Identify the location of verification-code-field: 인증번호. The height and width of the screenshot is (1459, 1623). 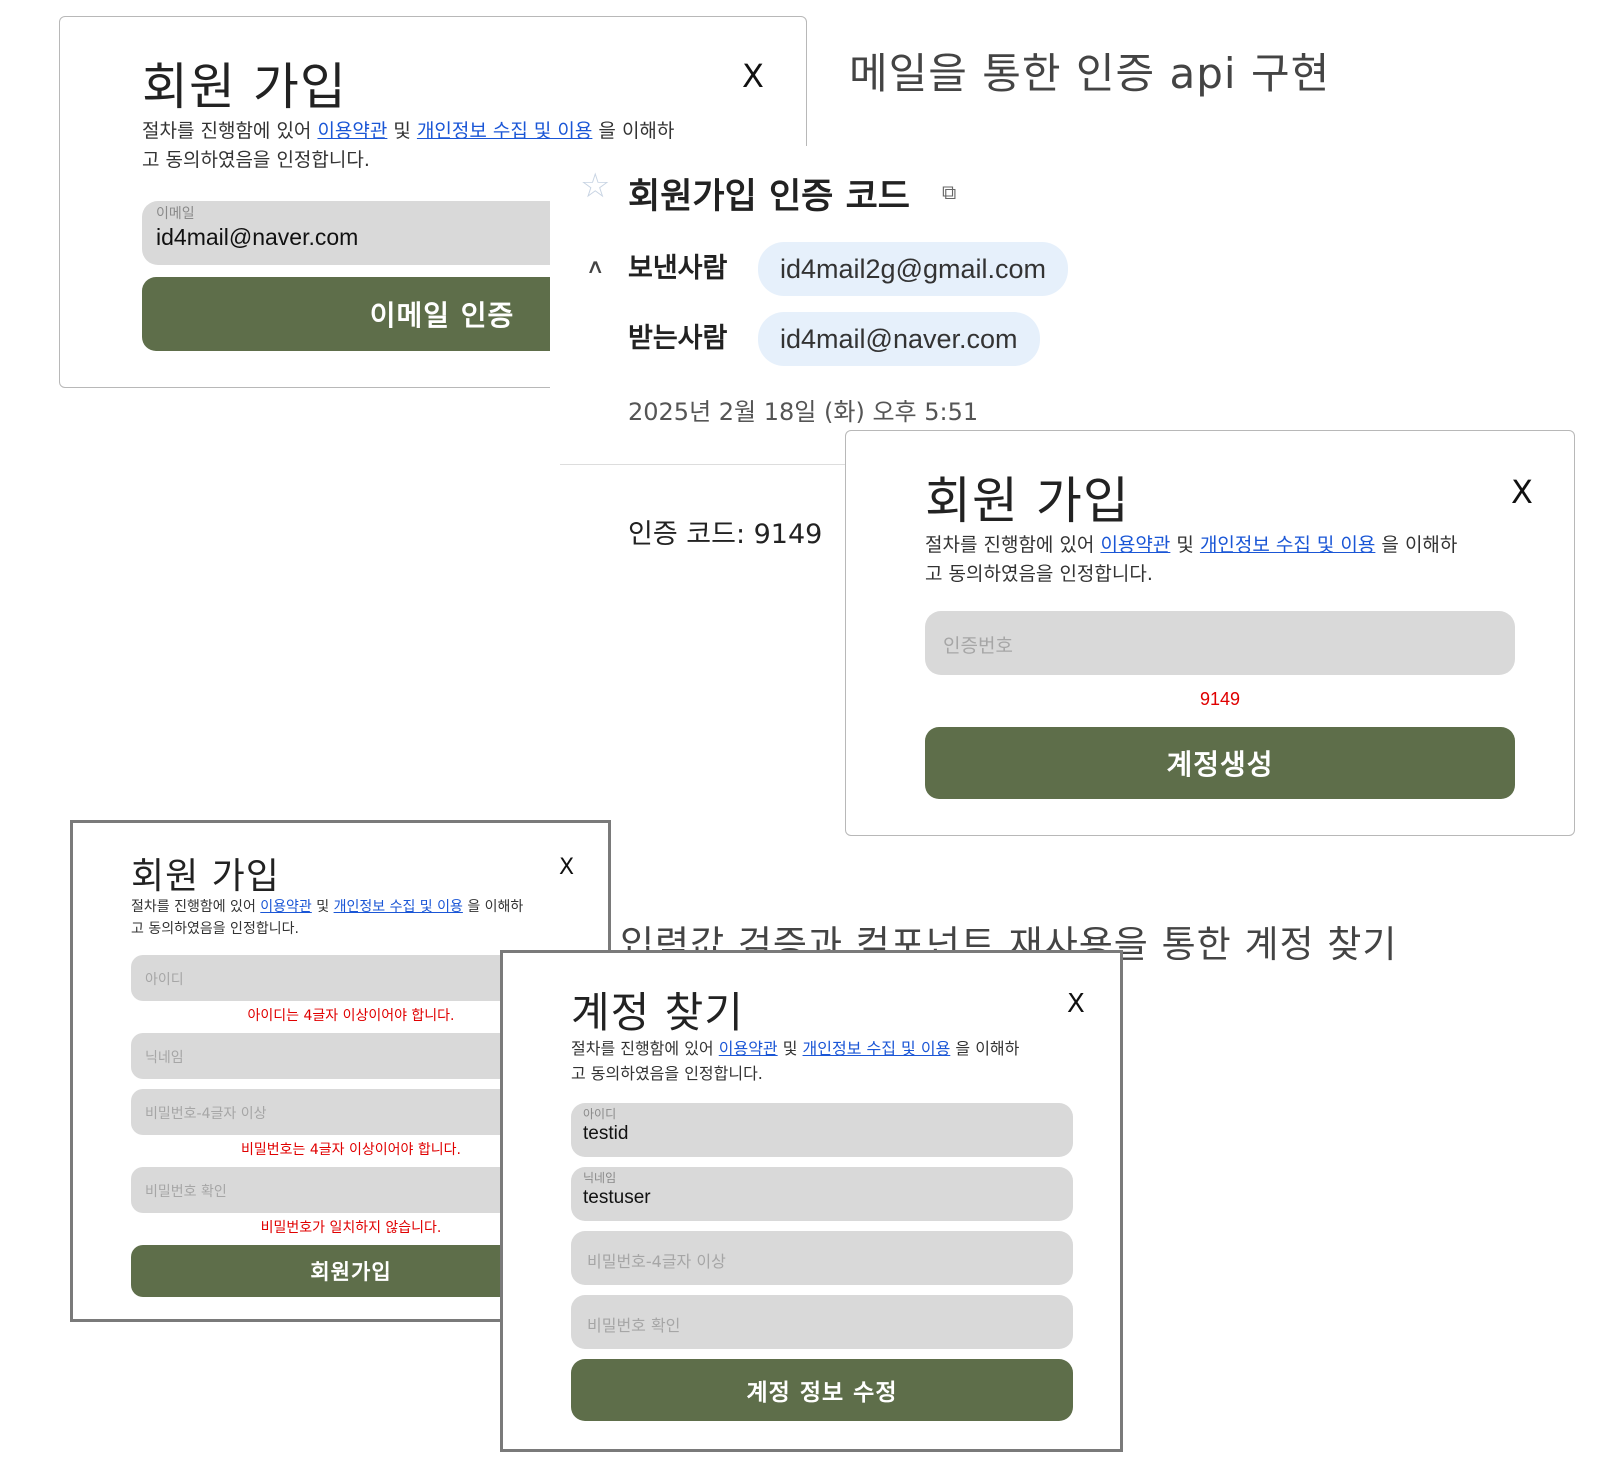
(1220, 643).